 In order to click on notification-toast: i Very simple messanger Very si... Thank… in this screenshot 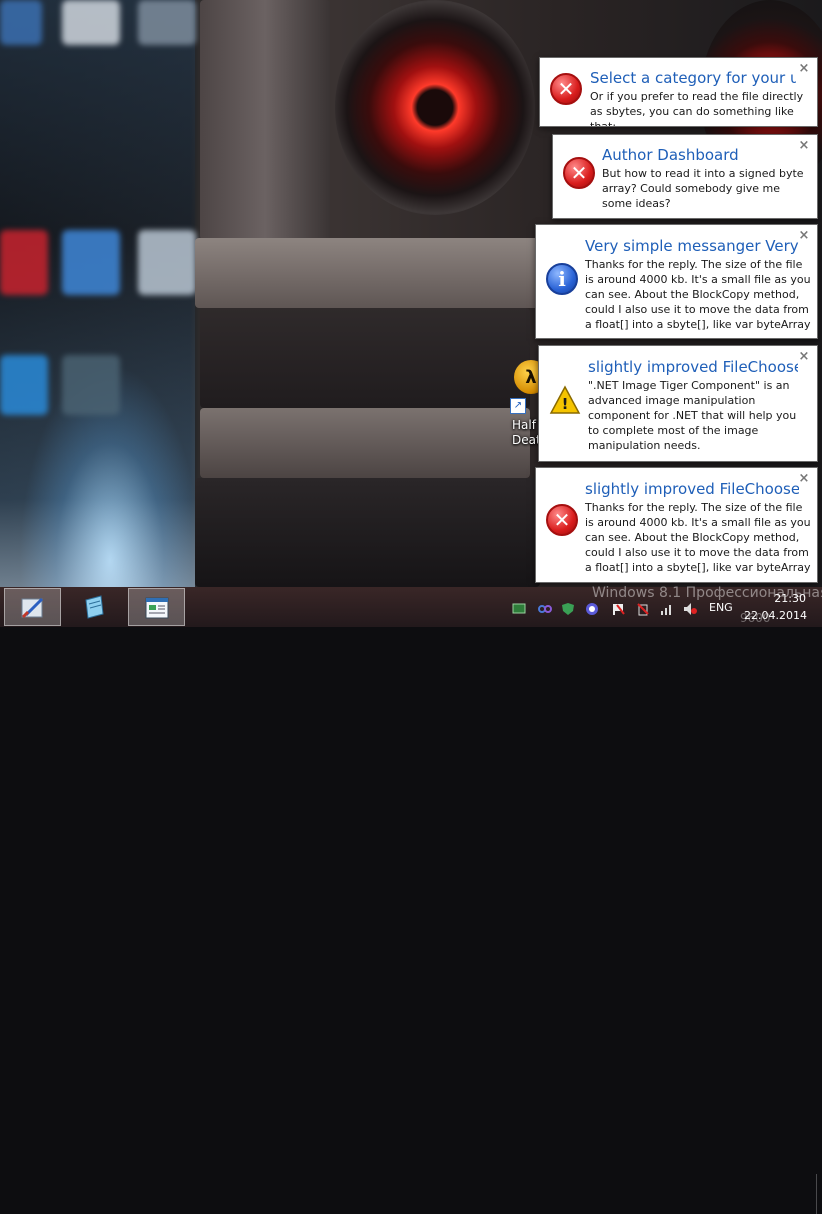, I will do `click(676, 281)`.